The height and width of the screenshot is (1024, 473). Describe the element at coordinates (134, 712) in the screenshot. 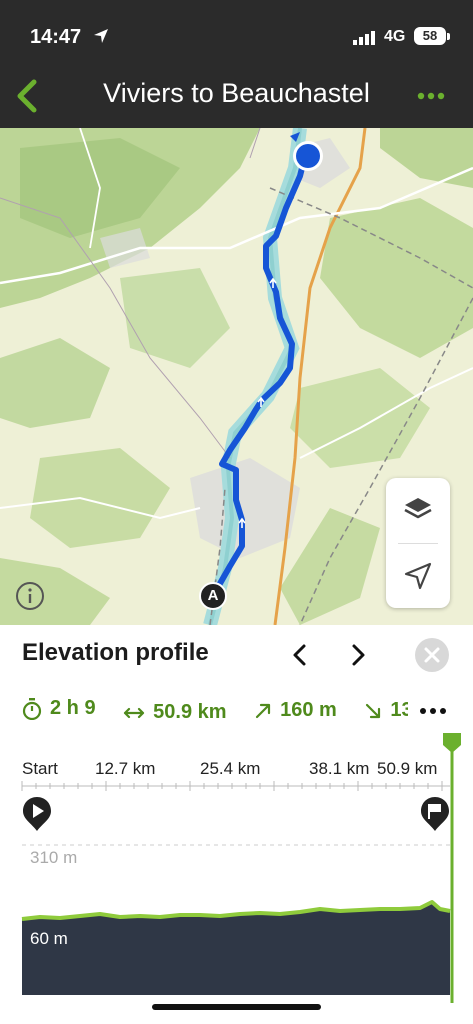

I see `distance-arrows-icon` at that location.